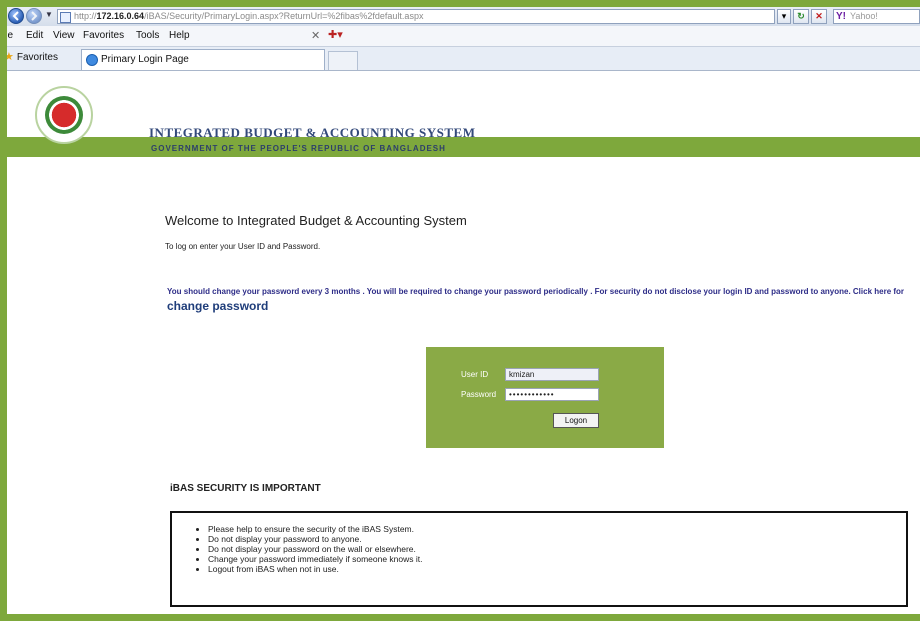  Describe the element at coordinates (85, 16) in the screenshot. I see `address-prefix: http://` at that location.